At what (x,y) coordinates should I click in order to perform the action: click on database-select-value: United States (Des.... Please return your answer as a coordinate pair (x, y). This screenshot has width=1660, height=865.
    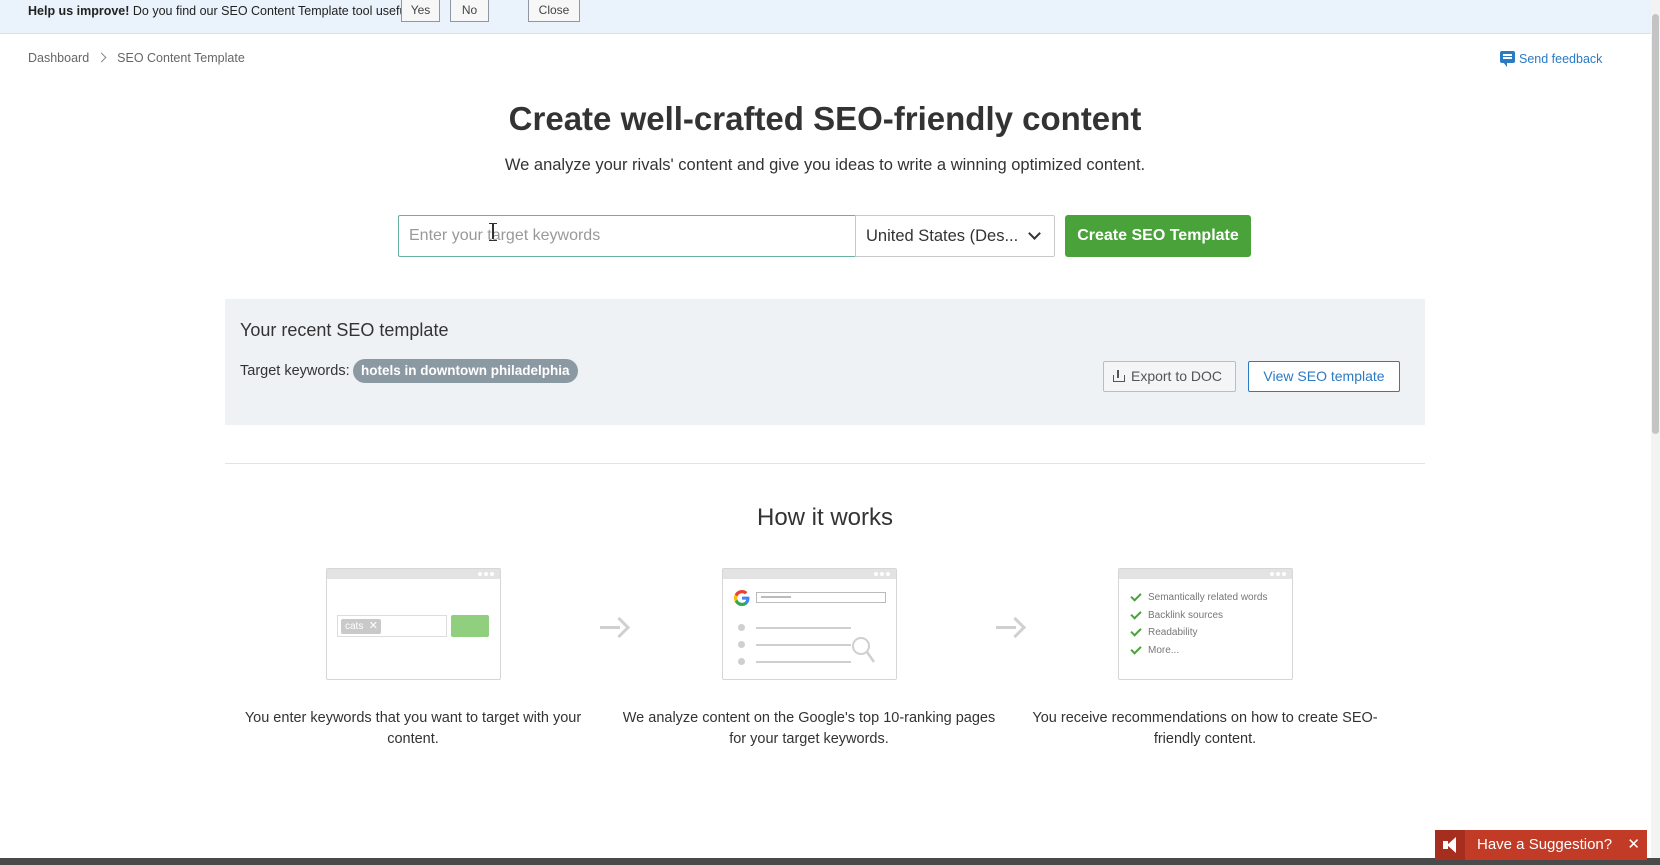
    Looking at the image, I should click on (942, 236).